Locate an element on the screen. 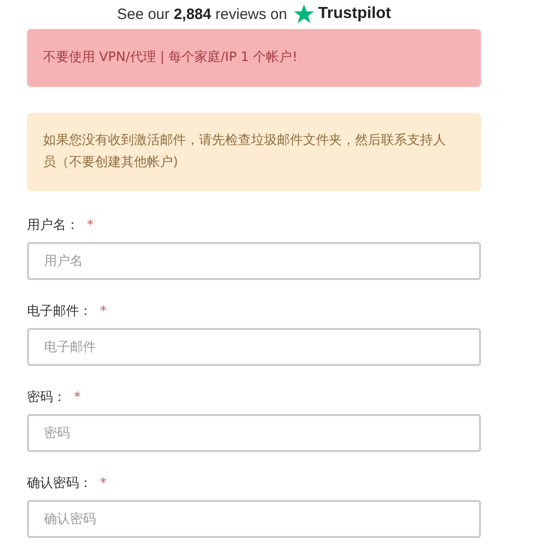 The image size is (546, 546). field-label: 密码： is located at coordinates (46, 397).